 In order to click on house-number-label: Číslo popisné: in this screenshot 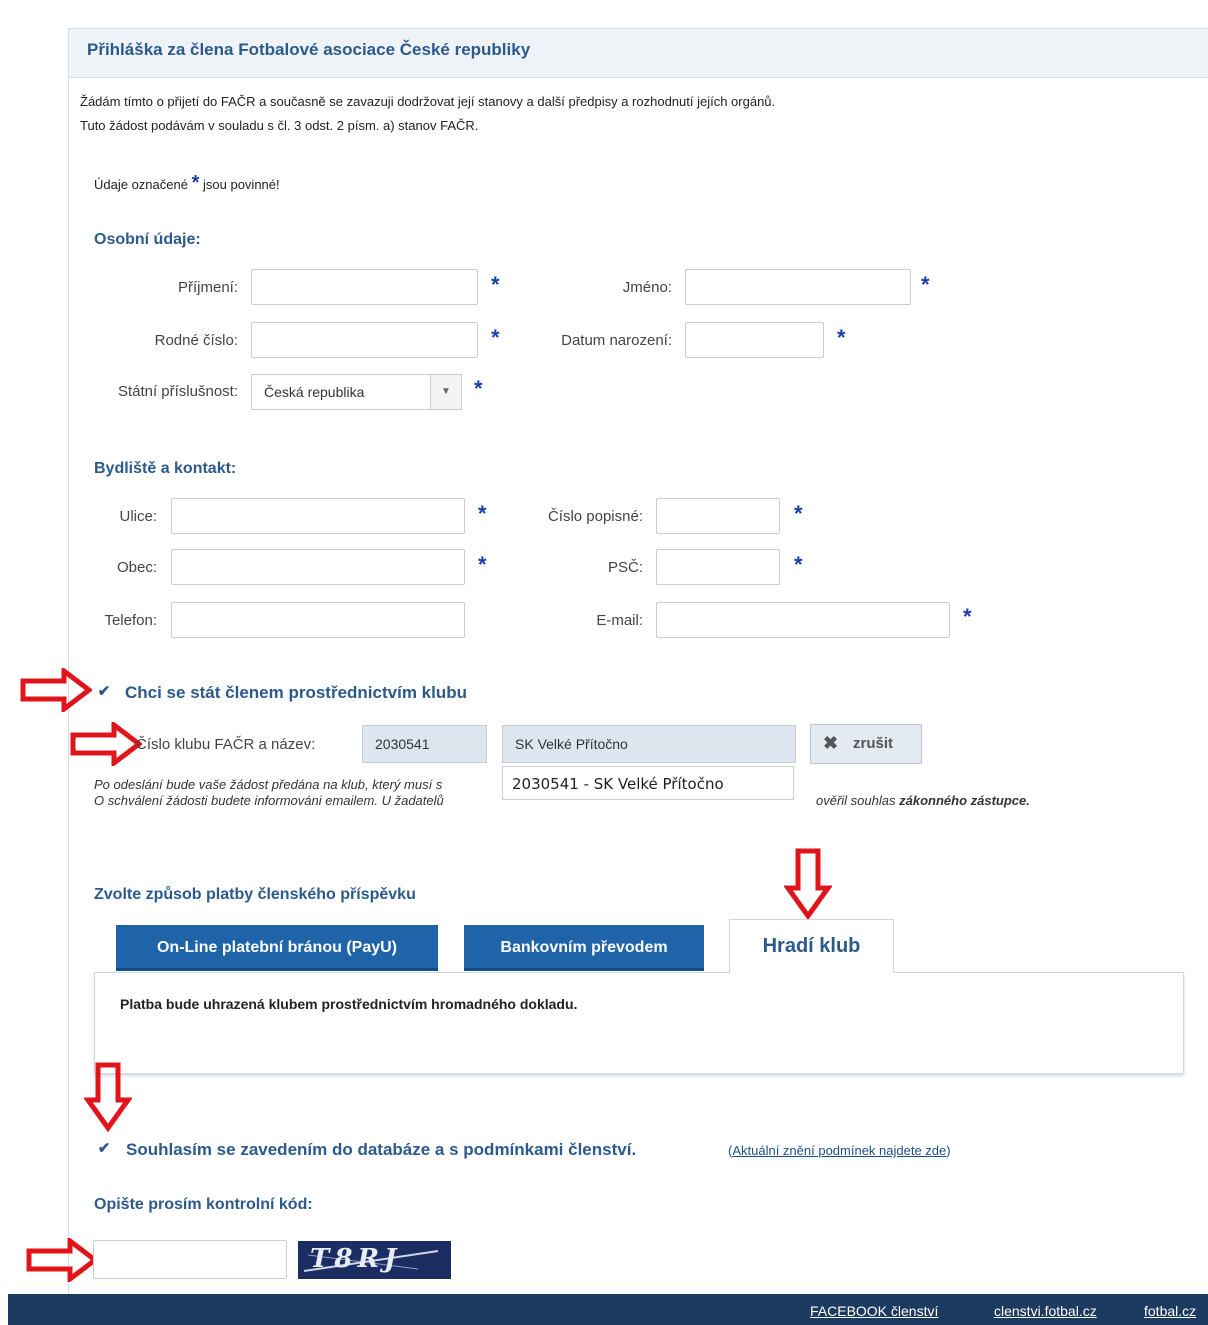, I will do `click(595, 516)`.